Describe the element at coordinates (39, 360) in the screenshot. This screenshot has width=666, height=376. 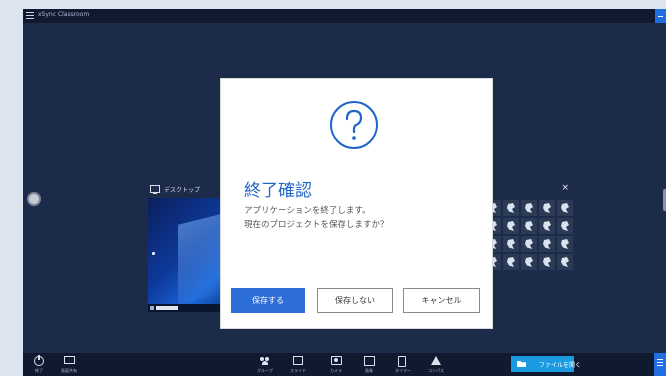
I see `power-icon` at that location.